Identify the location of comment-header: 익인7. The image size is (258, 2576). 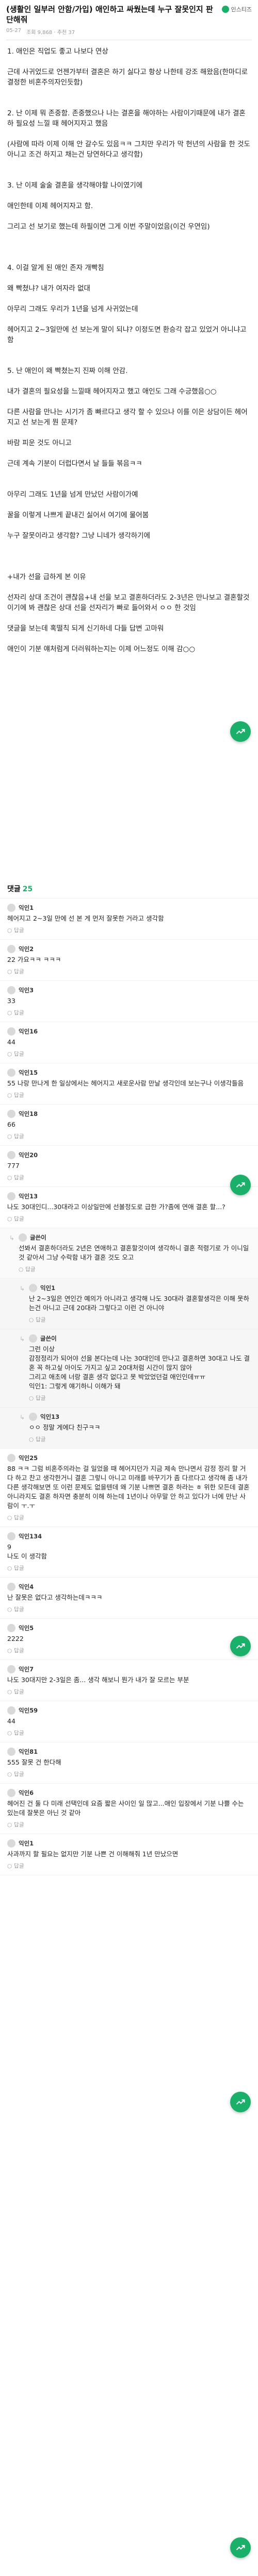
(129, 1669).